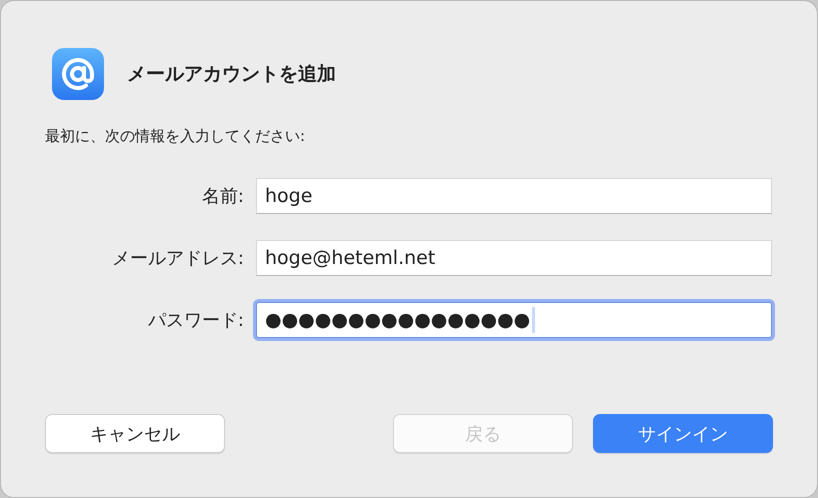  I want to click on field-label: メールアドレス:, so click(177, 258).